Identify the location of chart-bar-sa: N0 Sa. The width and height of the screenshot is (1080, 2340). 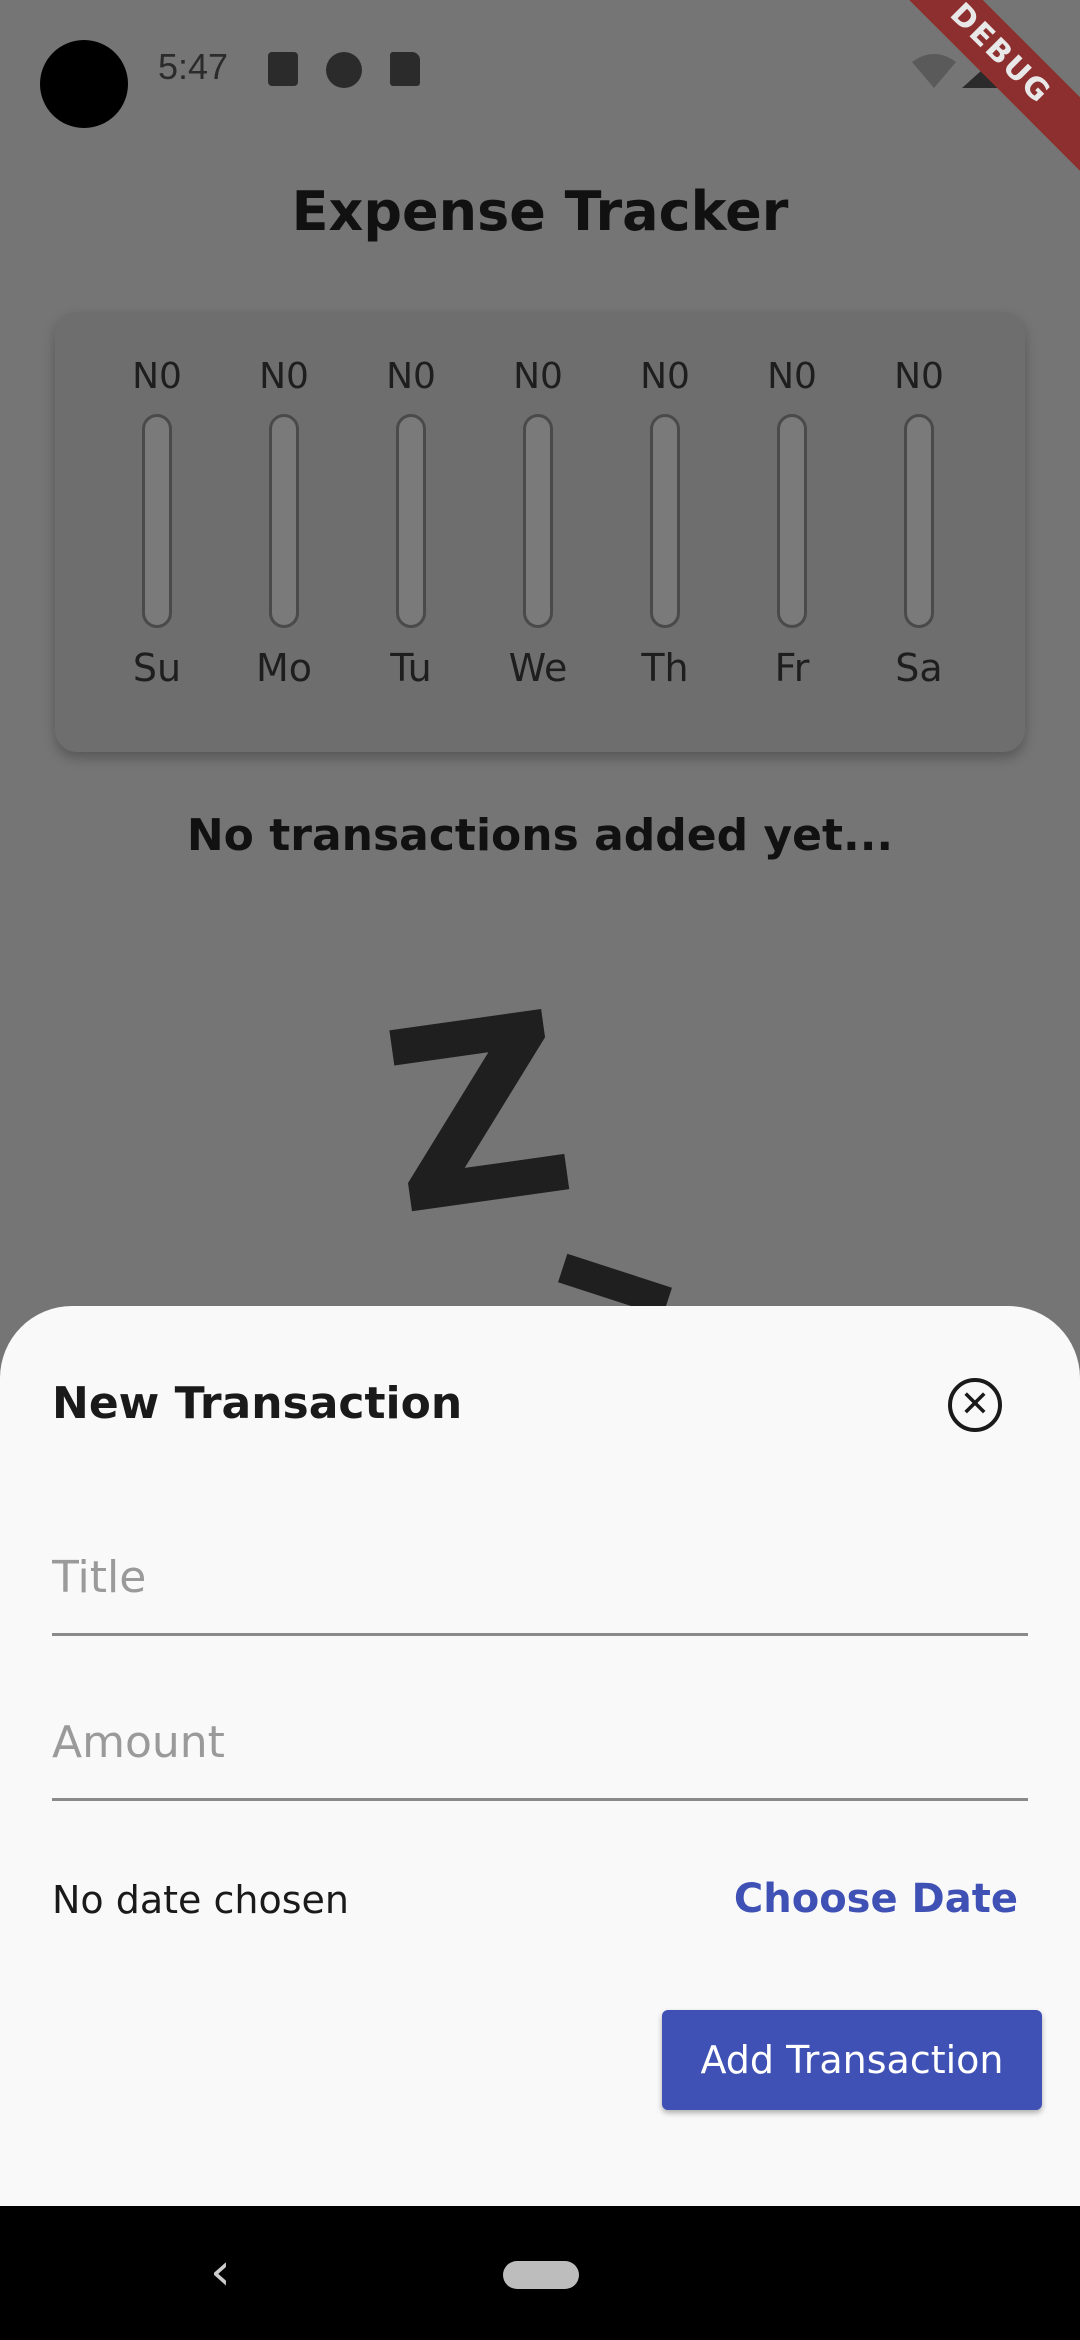
(919, 521).